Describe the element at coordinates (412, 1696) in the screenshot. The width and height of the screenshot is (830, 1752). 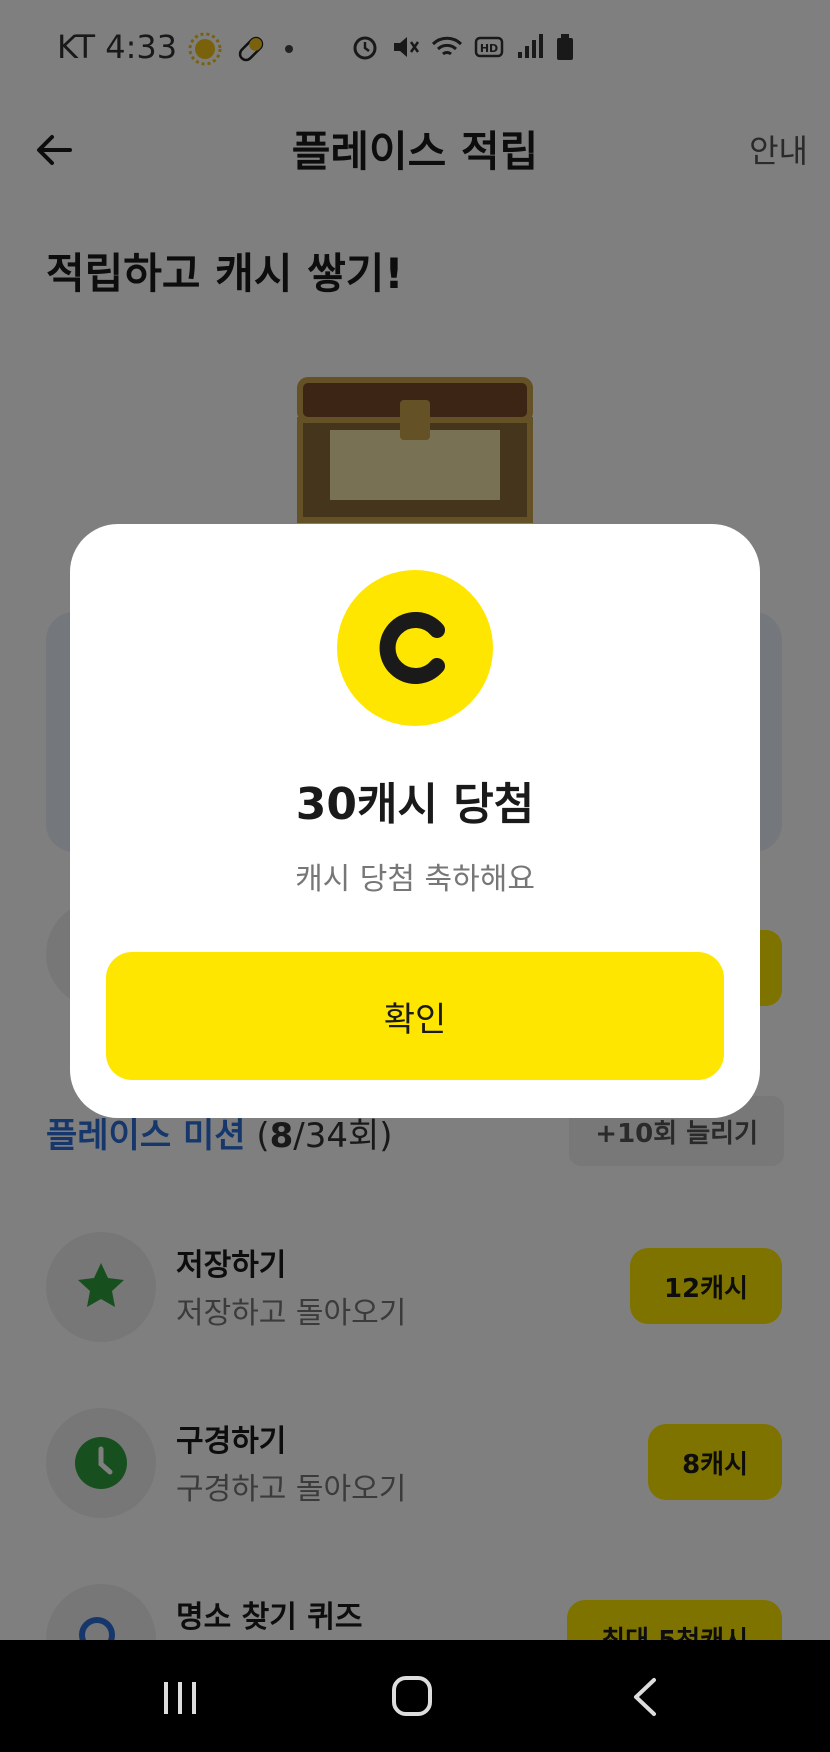
I see `home-icon` at that location.